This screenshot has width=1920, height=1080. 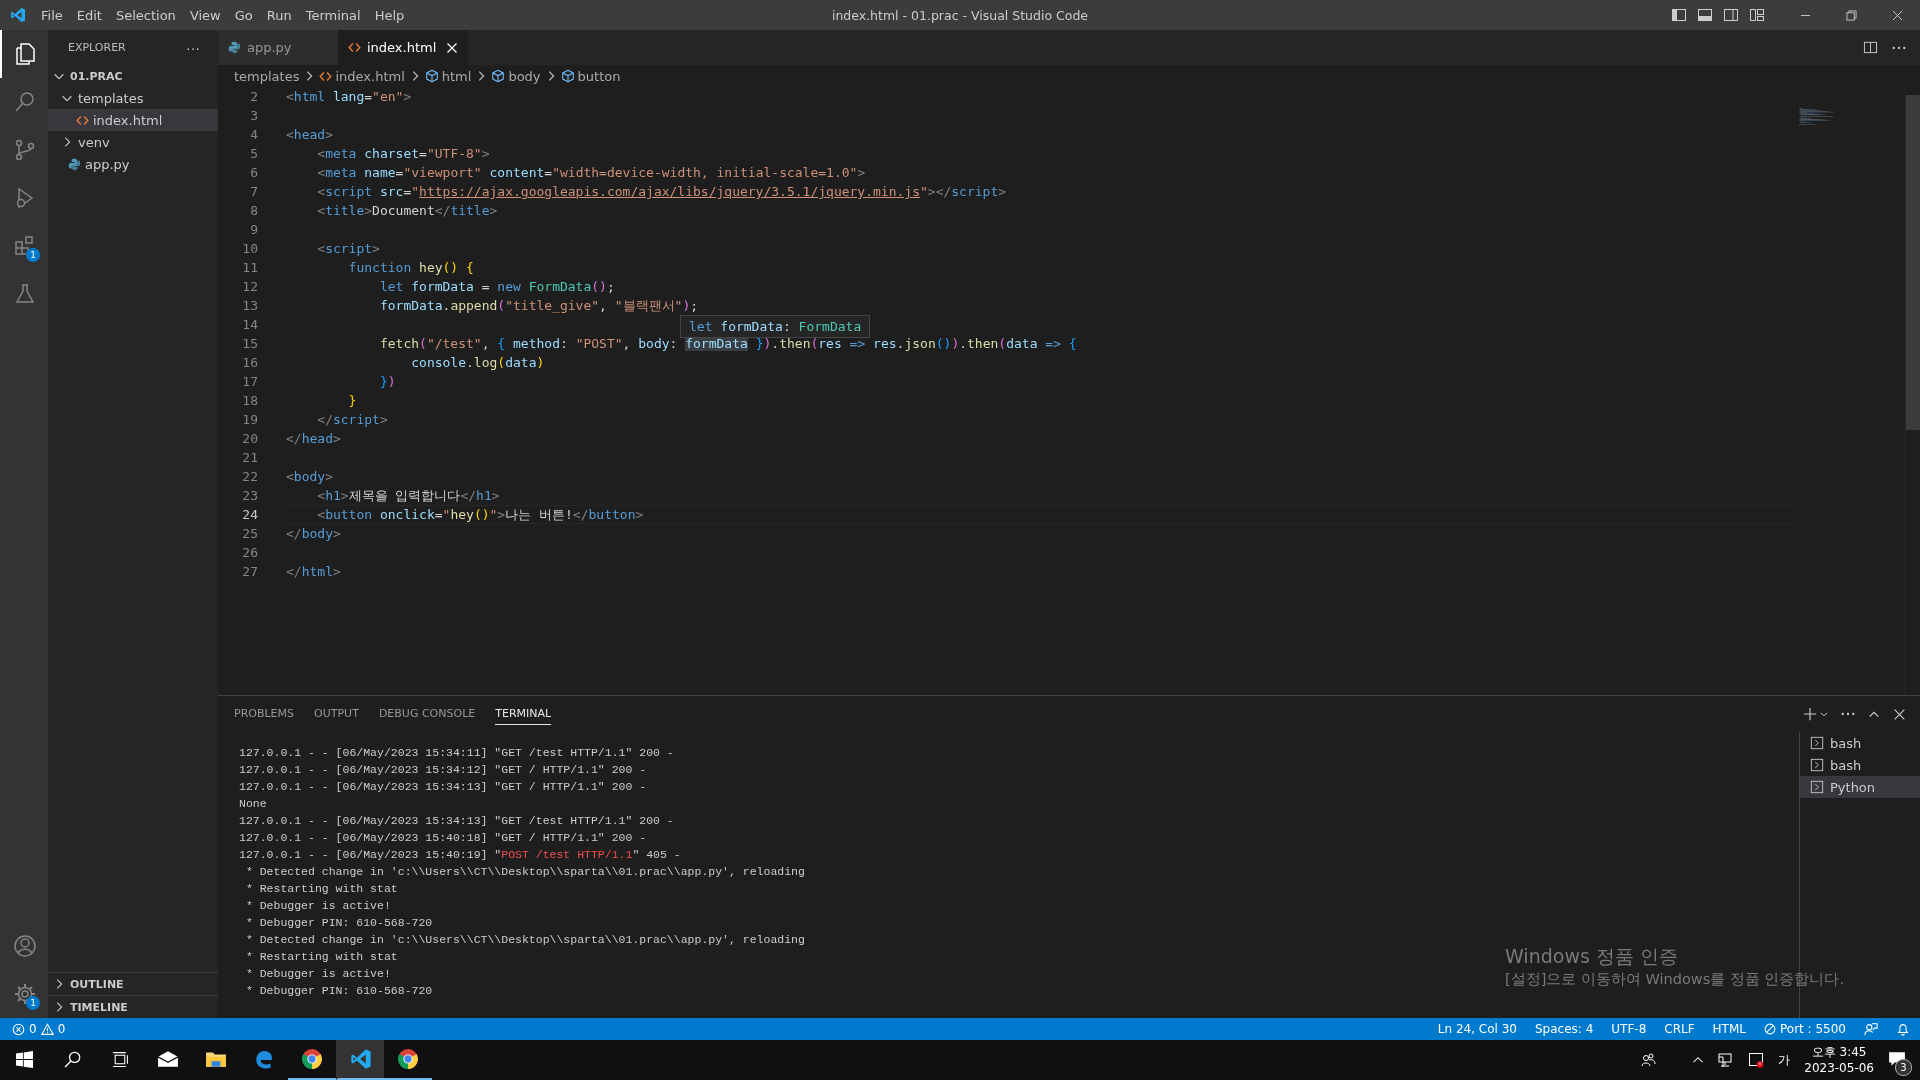 I want to click on menu-item: Help, so click(x=389, y=15).